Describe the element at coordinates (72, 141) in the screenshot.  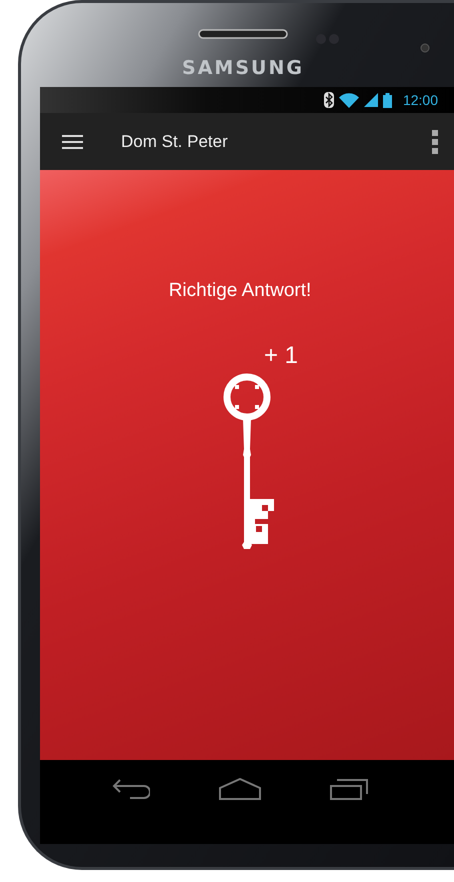
I see `menu-icon` at that location.